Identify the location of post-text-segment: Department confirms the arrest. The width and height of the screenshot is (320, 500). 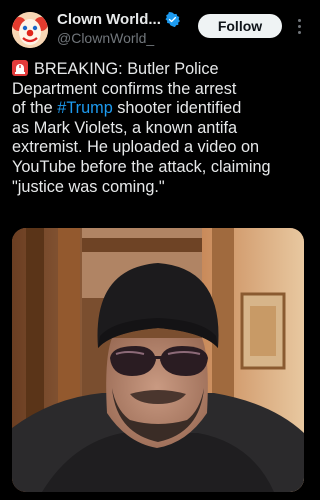
(124, 88).